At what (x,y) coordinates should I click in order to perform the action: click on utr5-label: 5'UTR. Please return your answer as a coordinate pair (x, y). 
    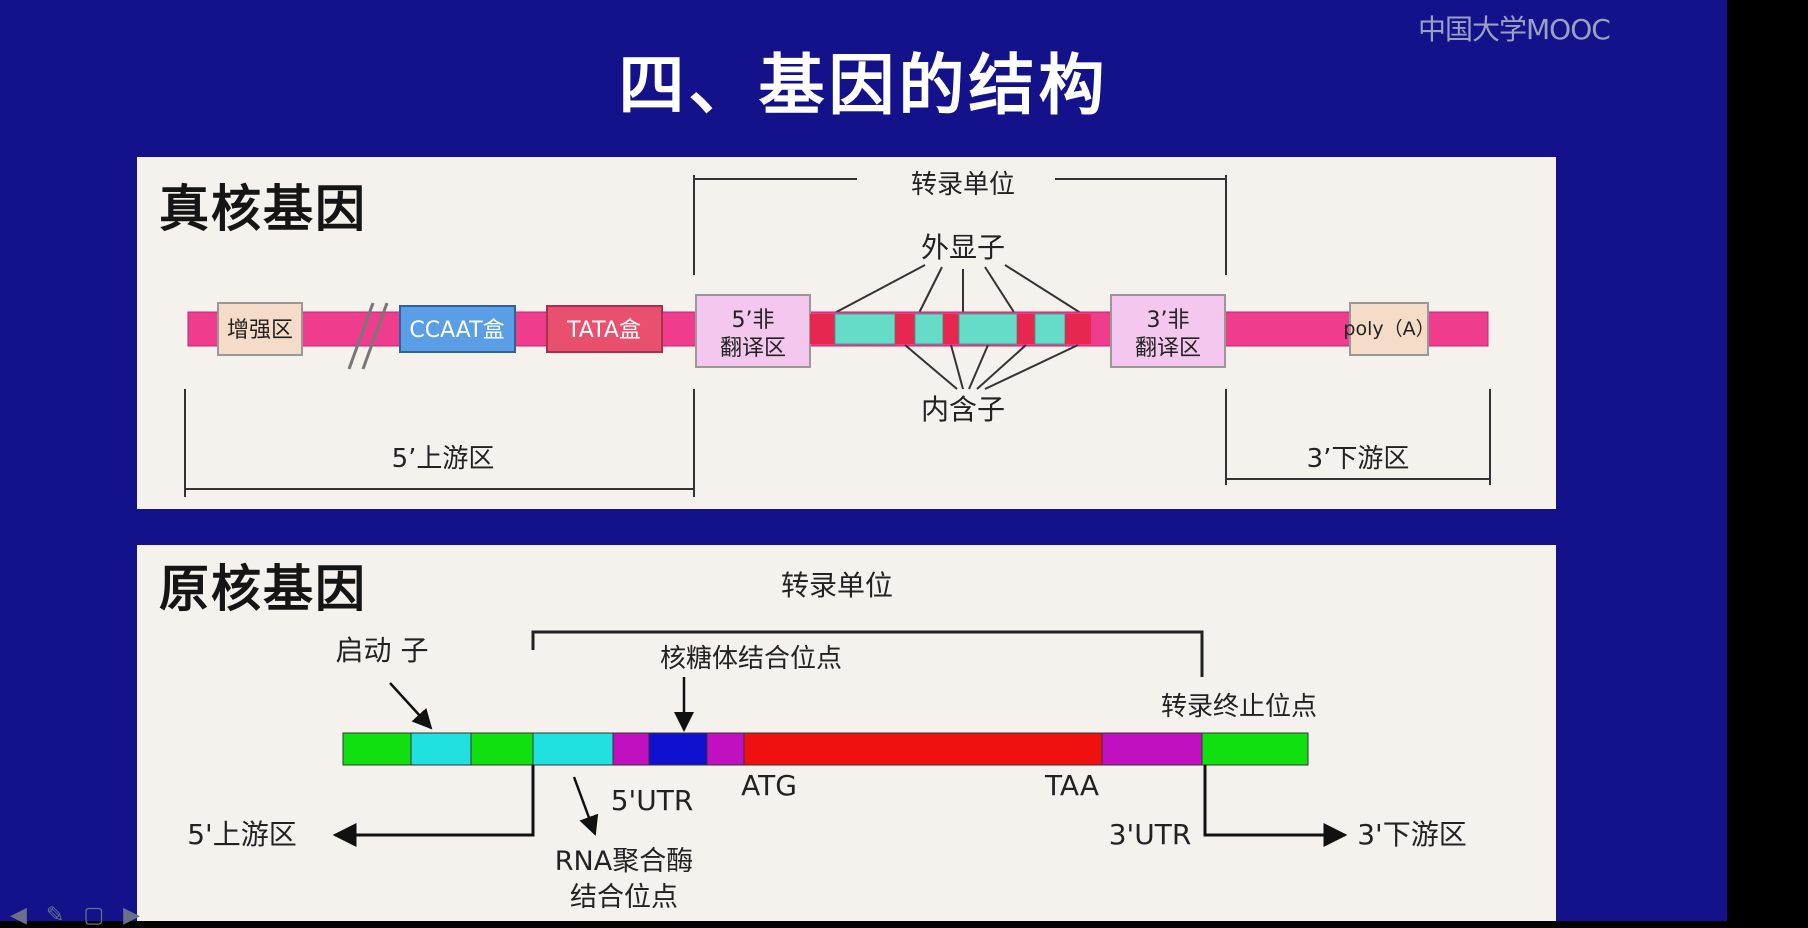
    Looking at the image, I should click on (652, 800).